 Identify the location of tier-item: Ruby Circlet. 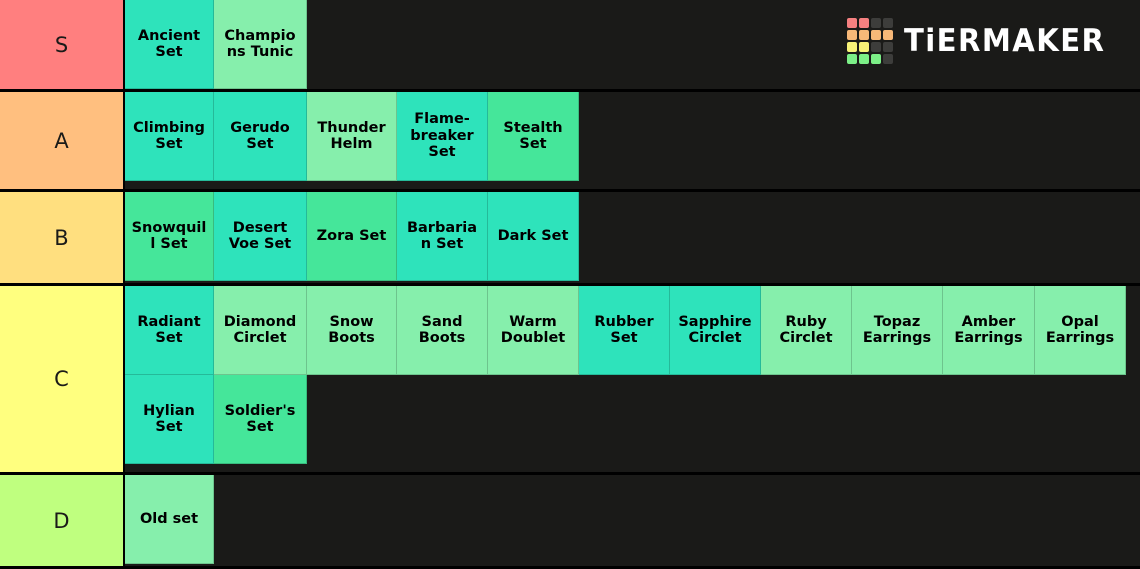
(806, 330).